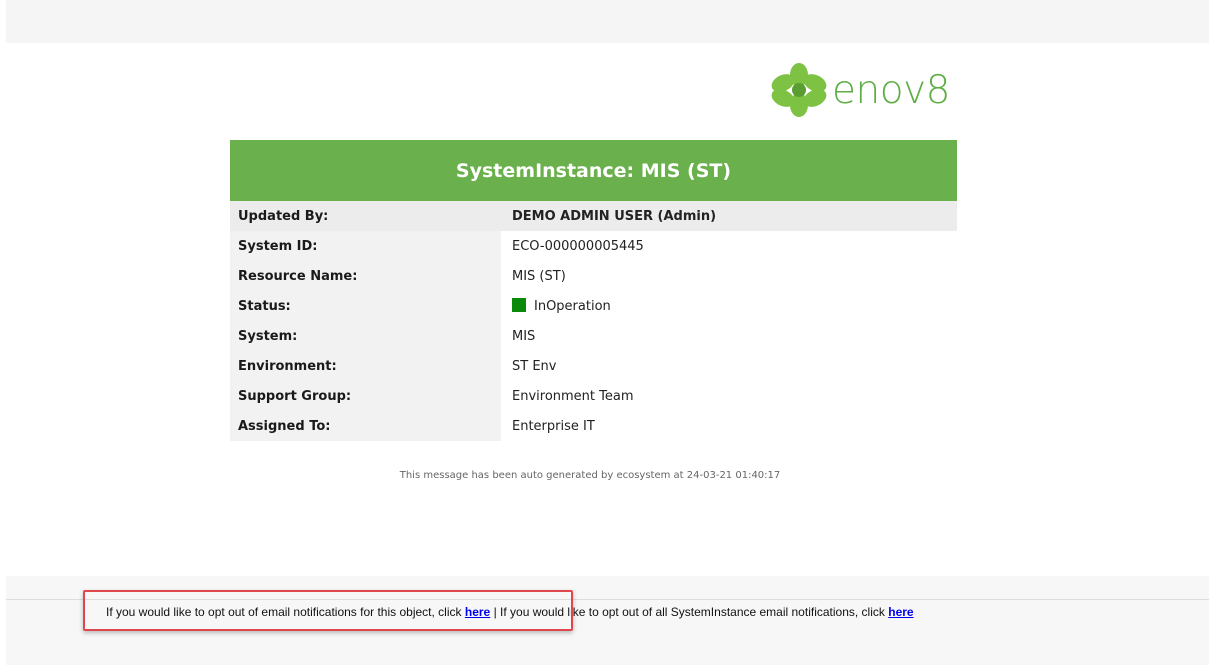 This screenshot has width=1215, height=665. Describe the element at coordinates (519, 305) in the screenshot. I see `status-indicator` at that location.